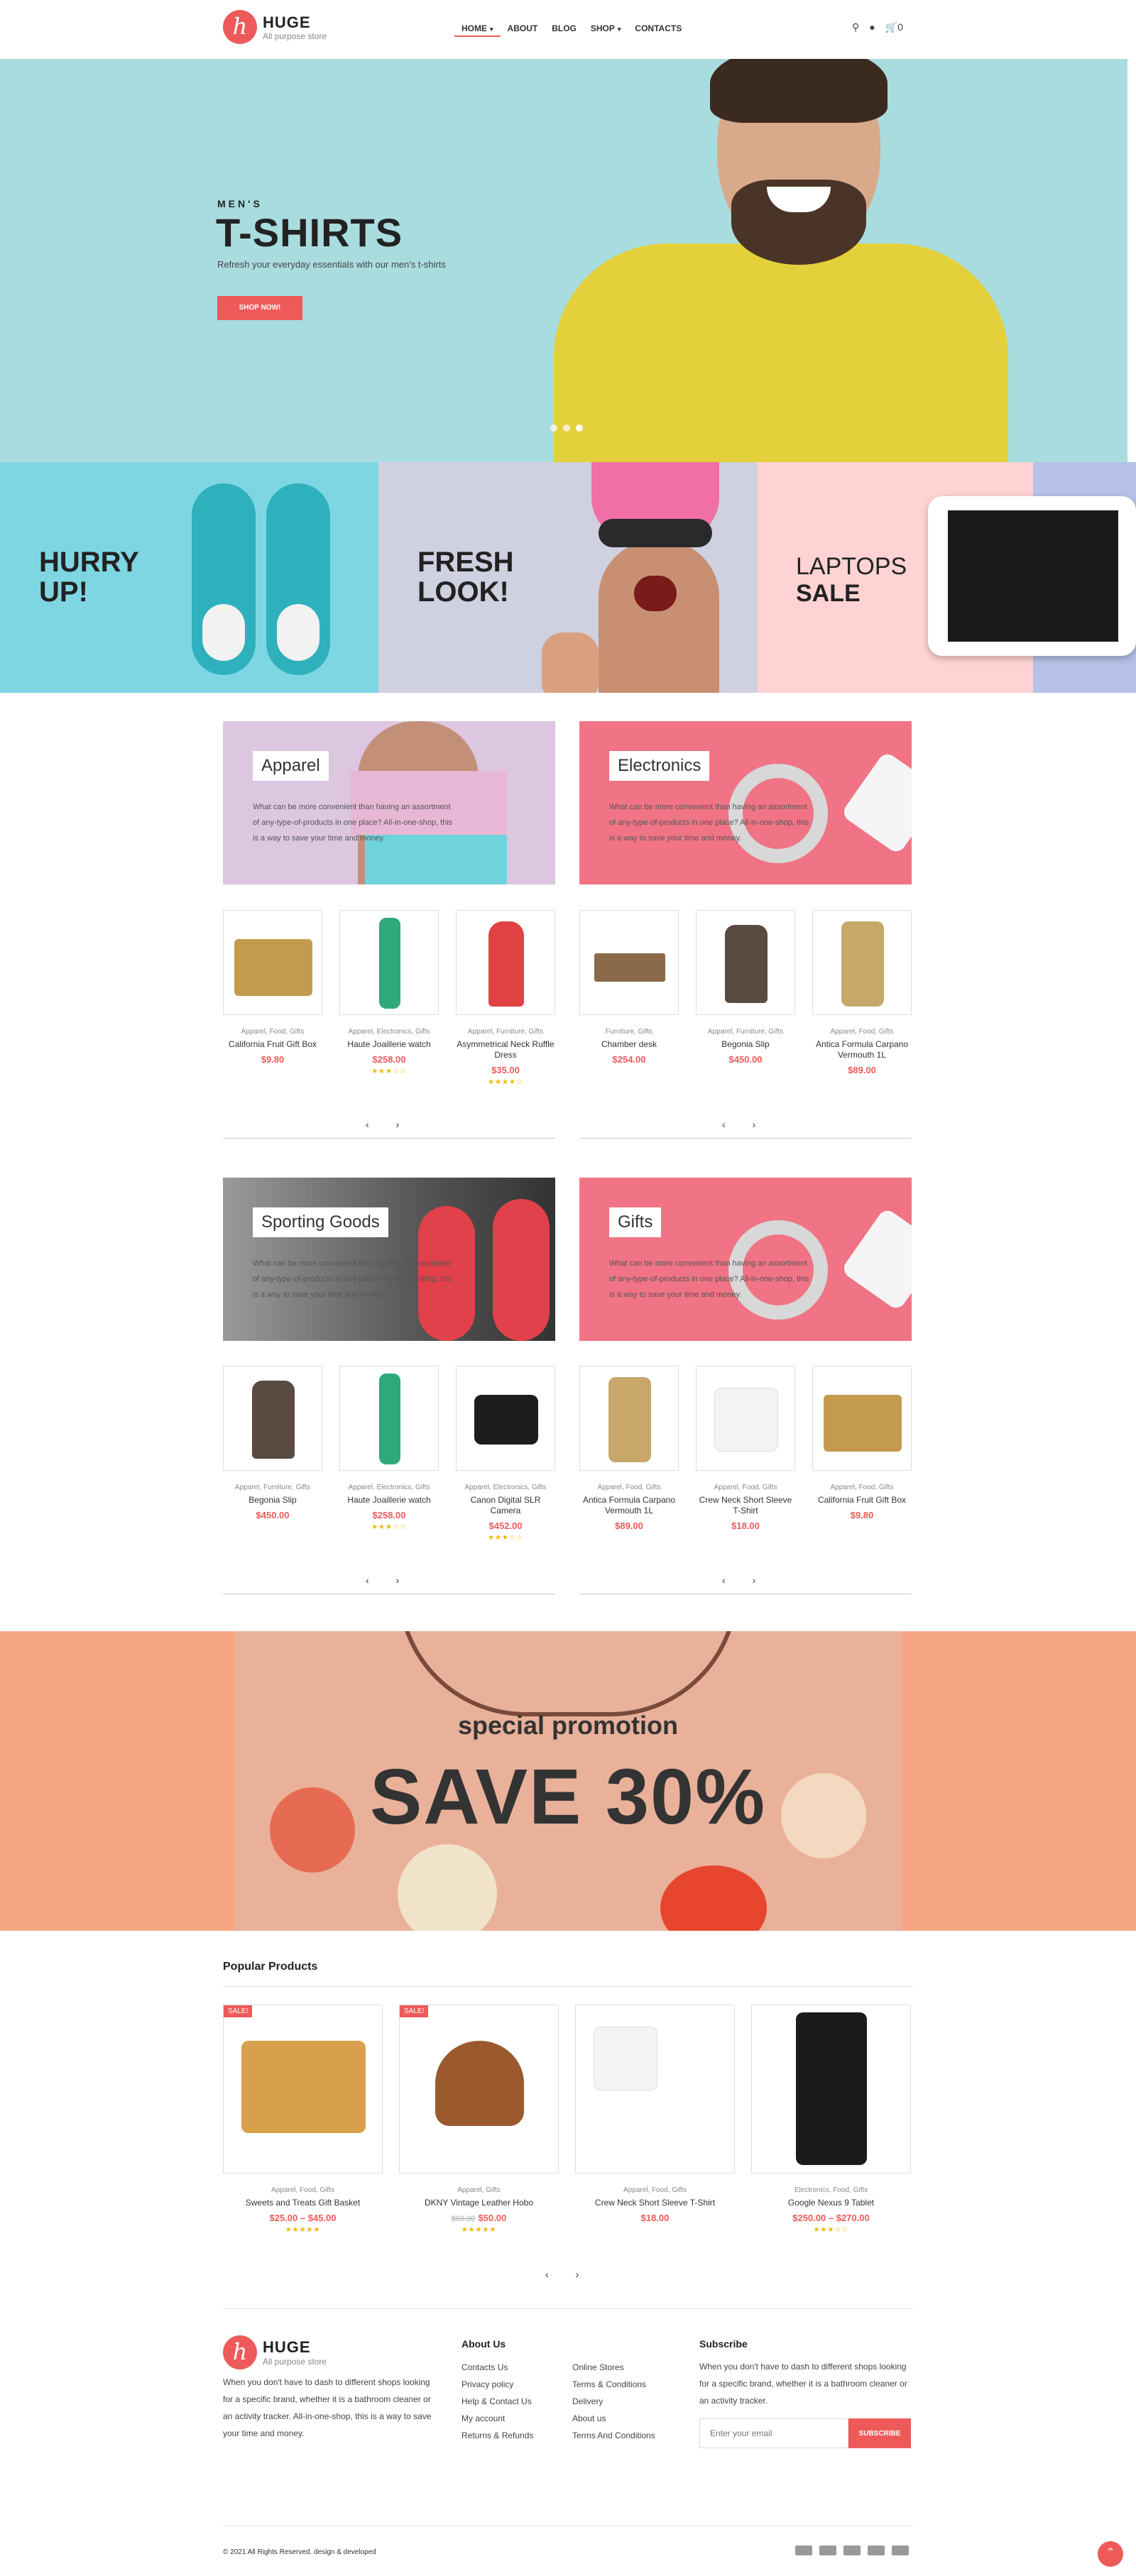 The height and width of the screenshot is (2576, 1136). I want to click on footer-link: Privacy policy, so click(497, 2384).